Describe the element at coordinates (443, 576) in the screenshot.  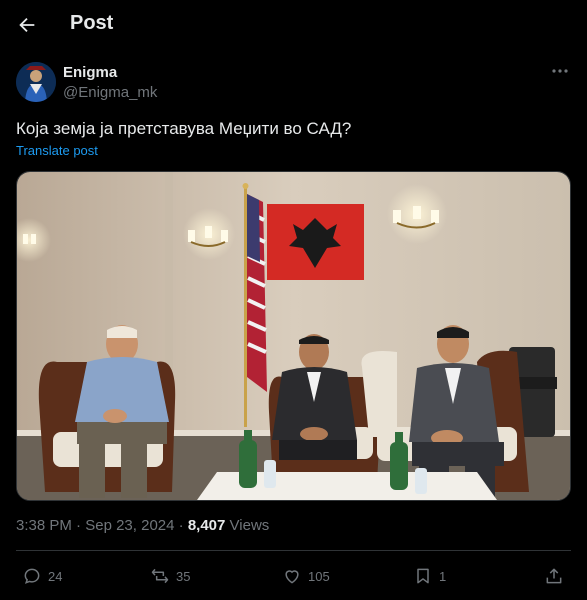
I see `bookmark-count: 1` at that location.